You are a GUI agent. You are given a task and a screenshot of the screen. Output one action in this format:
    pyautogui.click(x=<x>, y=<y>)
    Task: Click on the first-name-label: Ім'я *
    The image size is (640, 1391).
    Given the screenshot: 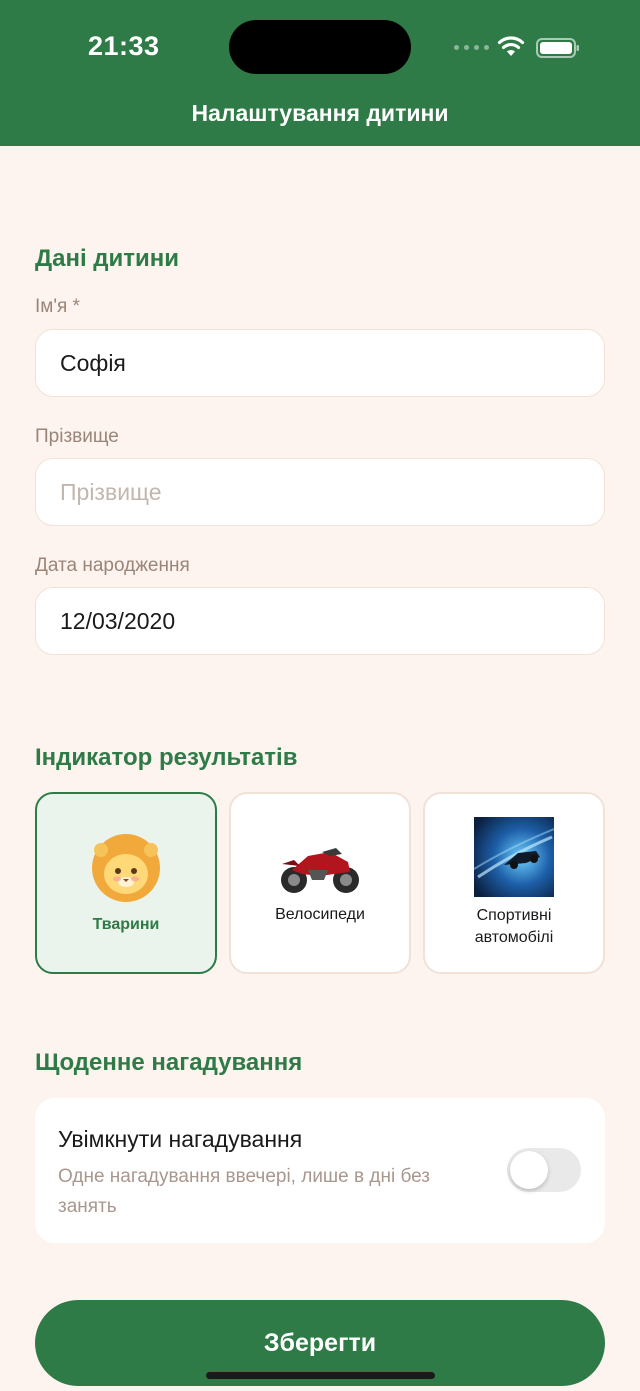 What is the action you would take?
    pyautogui.click(x=57, y=306)
    